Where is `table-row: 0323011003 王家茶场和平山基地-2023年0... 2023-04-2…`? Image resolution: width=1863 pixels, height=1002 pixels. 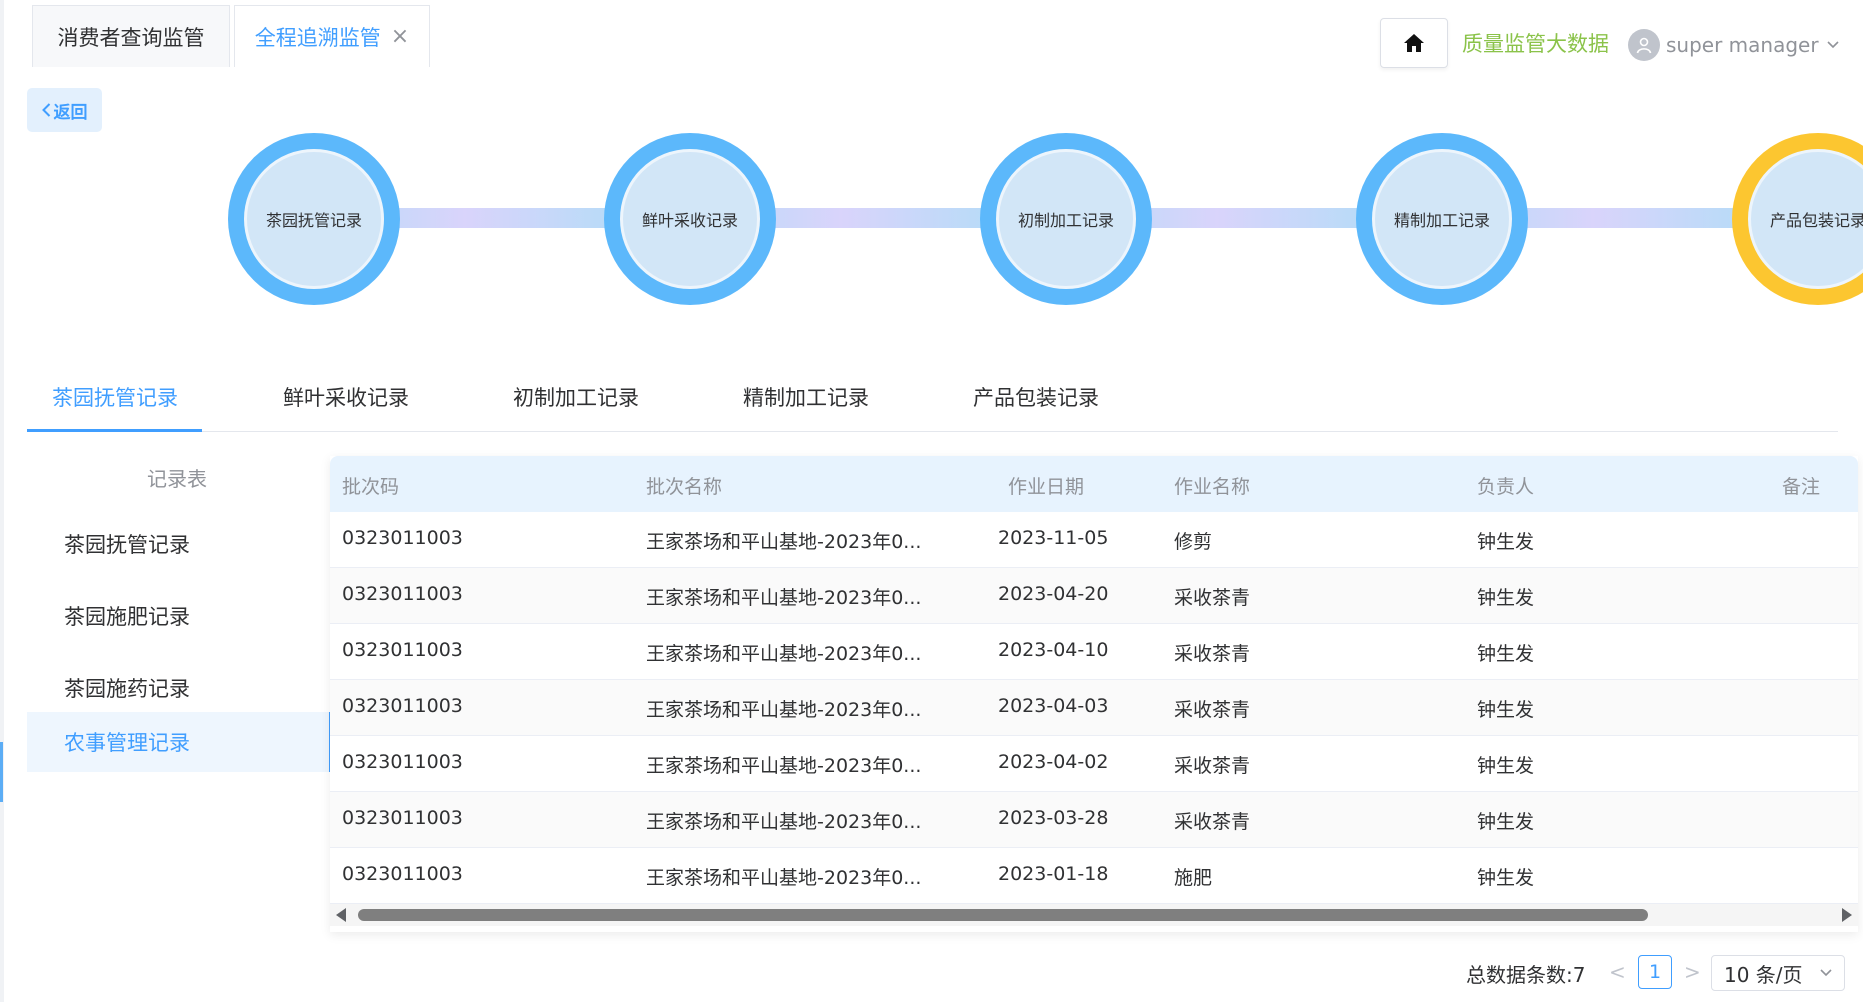 table-row: 0323011003 王家茶场和平山基地-2023年0... 2023-04-2… is located at coordinates (1094, 596).